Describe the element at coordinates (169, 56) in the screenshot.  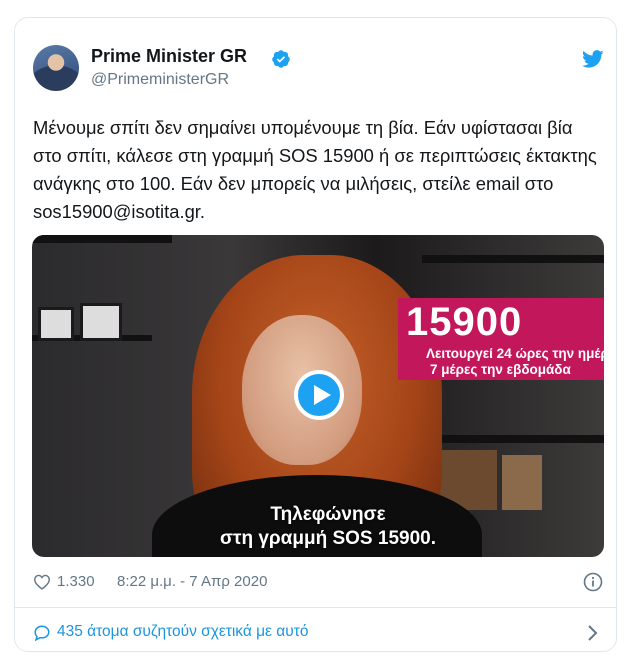
I see `author-name: Prime Minister GR` at that location.